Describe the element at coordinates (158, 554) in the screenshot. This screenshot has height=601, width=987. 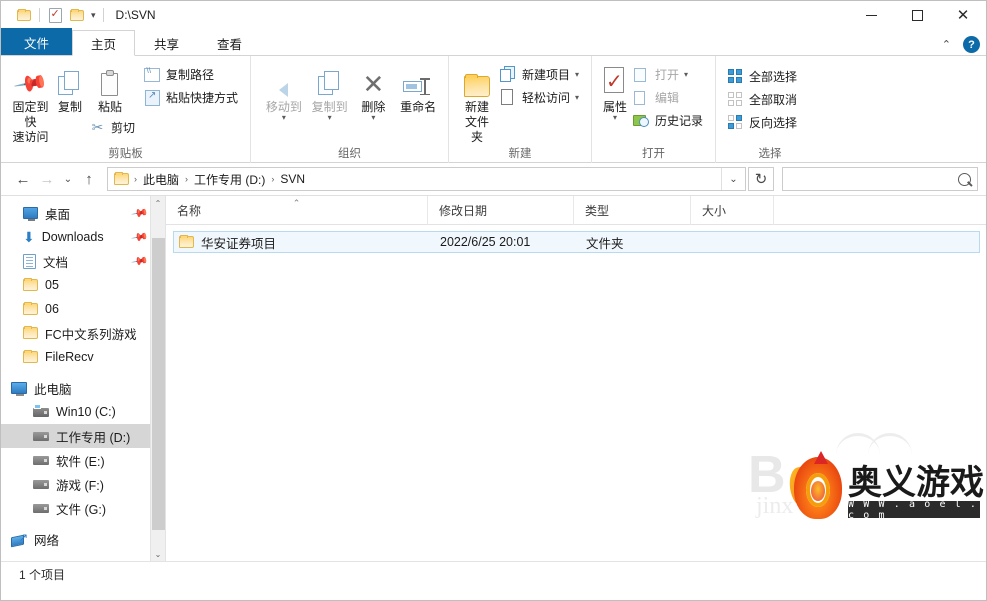
I see `scroll-down-icon: ⌄` at that location.